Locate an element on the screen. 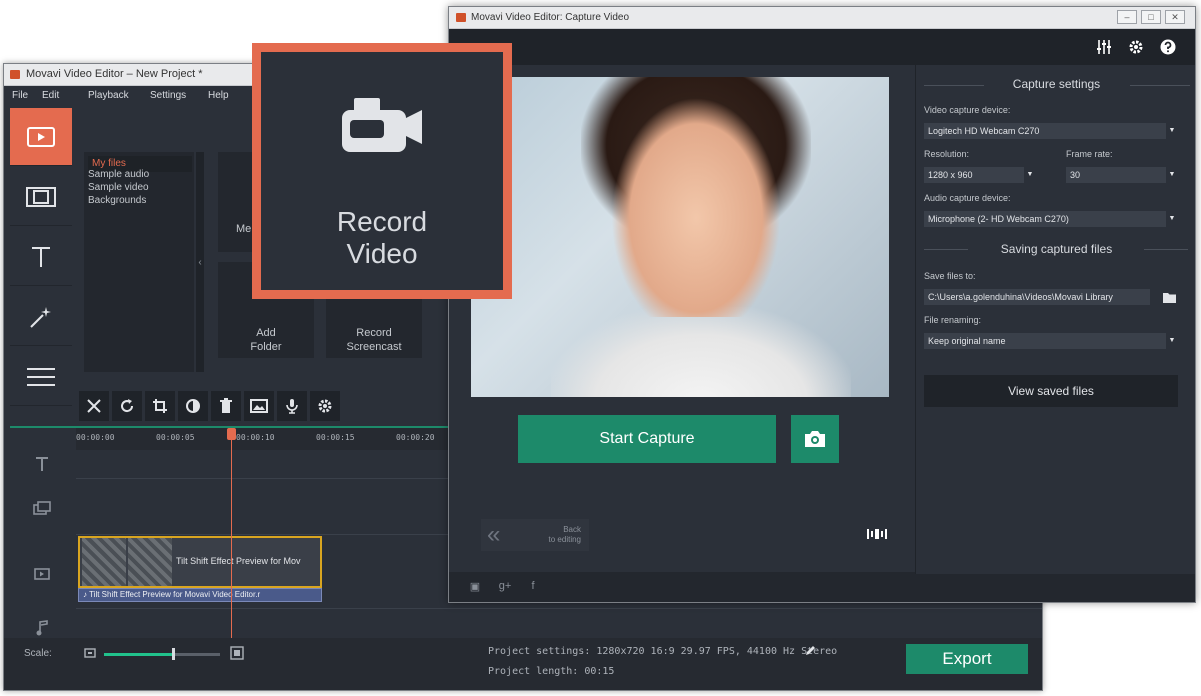  category-sample-video: Sample video is located at coordinates (118, 187).